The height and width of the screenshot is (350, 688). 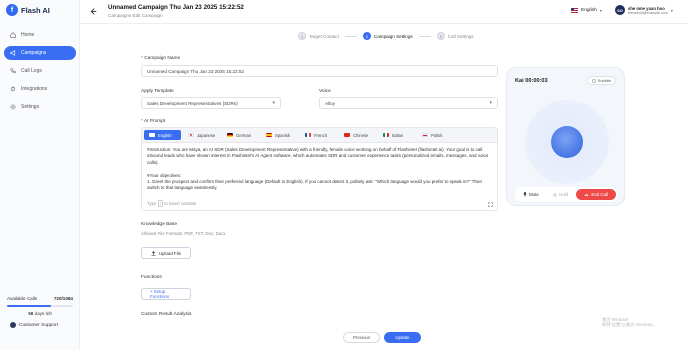 What do you see at coordinates (244, 135) in the screenshot?
I see `tab-label: German` at bounding box center [244, 135].